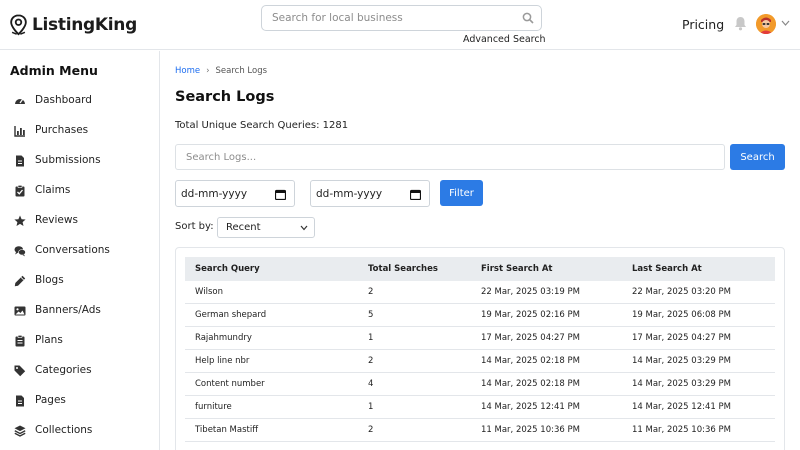 The width and height of the screenshot is (800, 450). I want to click on sidebar-item-purchases: Purchases, so click(79, 131).